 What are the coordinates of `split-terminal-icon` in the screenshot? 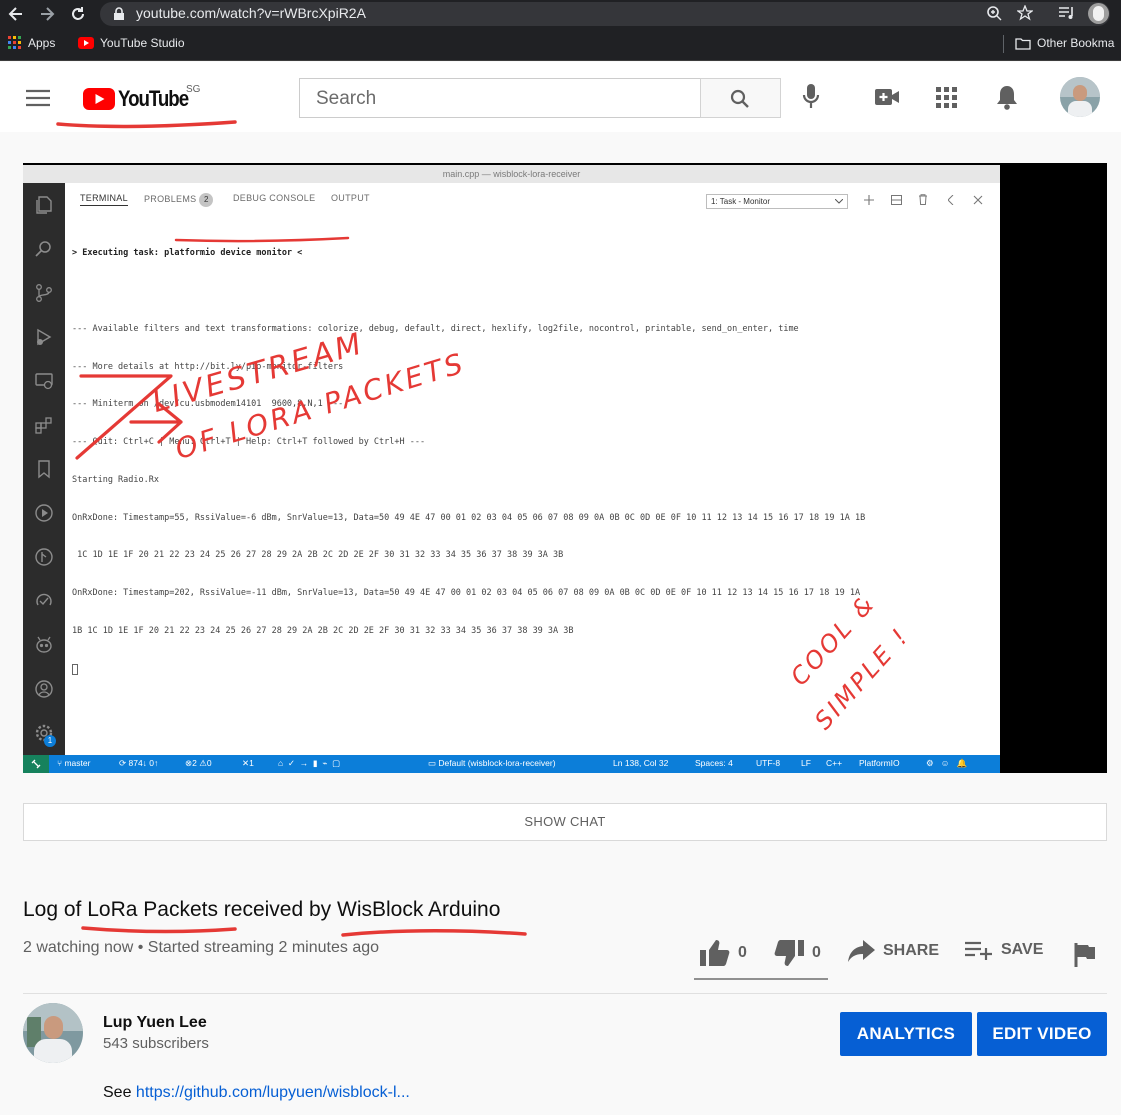 It's located at (896, 200).